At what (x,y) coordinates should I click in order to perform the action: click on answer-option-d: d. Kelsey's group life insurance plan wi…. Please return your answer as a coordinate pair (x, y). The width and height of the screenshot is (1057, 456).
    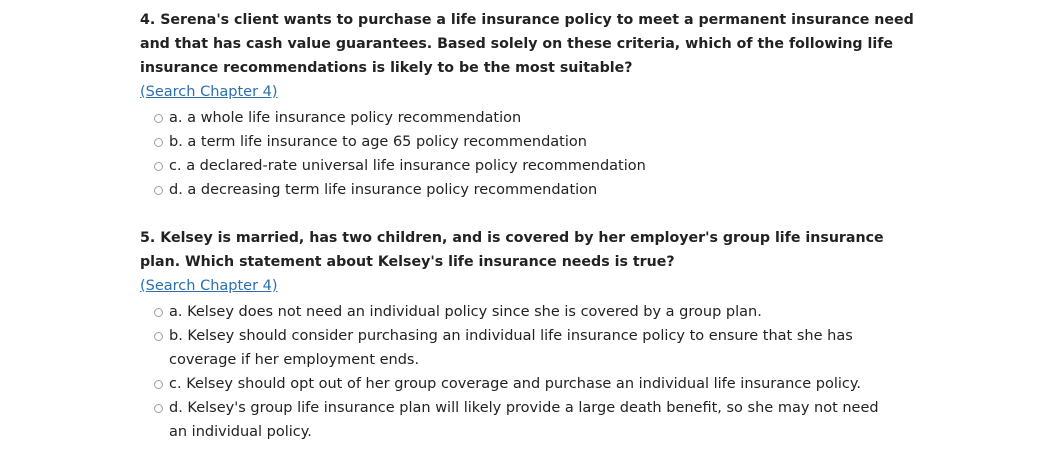
    Looking at the image, I should click on (524, 420).